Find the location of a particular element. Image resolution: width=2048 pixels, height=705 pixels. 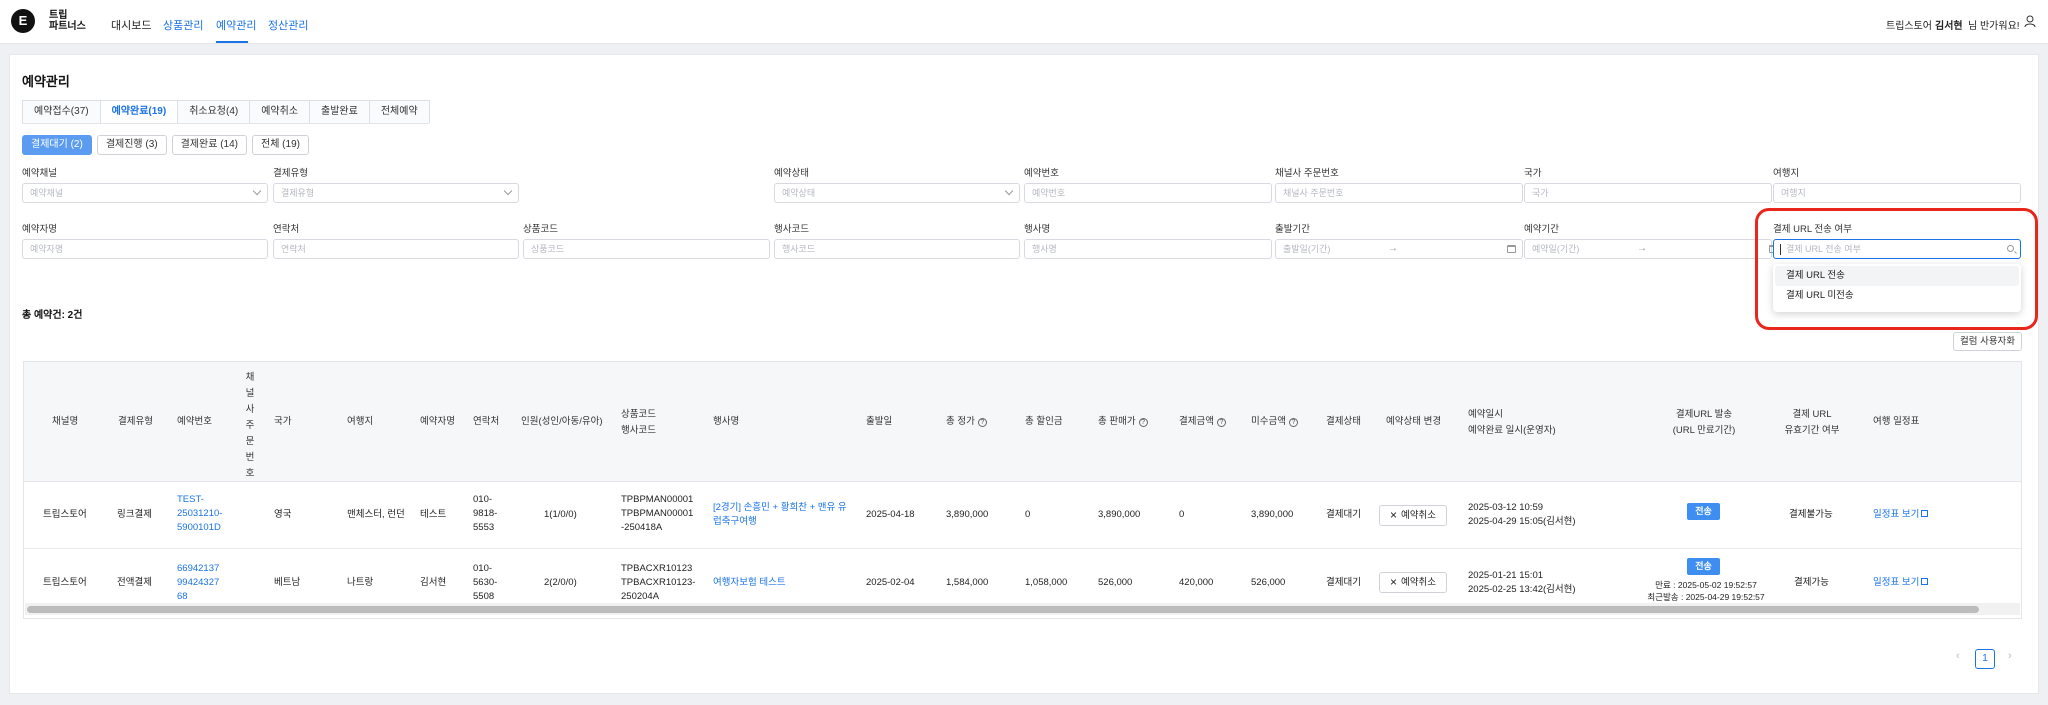

depart-range-placeholder: 출발일(기간) is located at coordinates (1307, 249).